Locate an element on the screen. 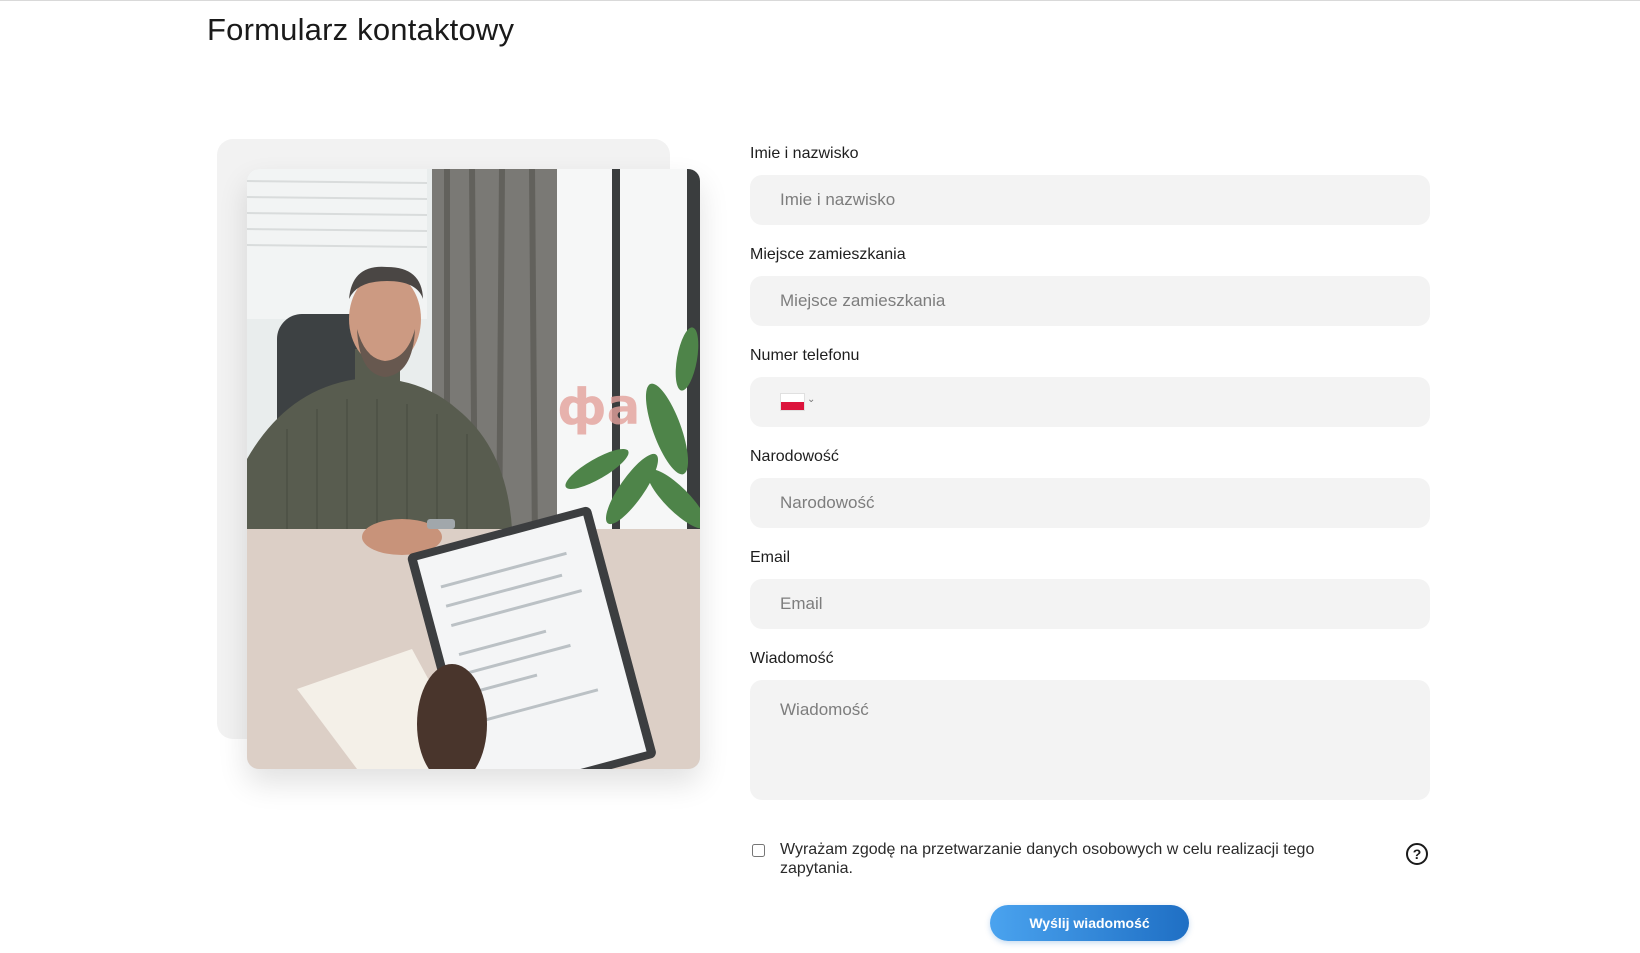 This screenshot has height=953, width=1640. top-divider is located at coordinates (820, 0).